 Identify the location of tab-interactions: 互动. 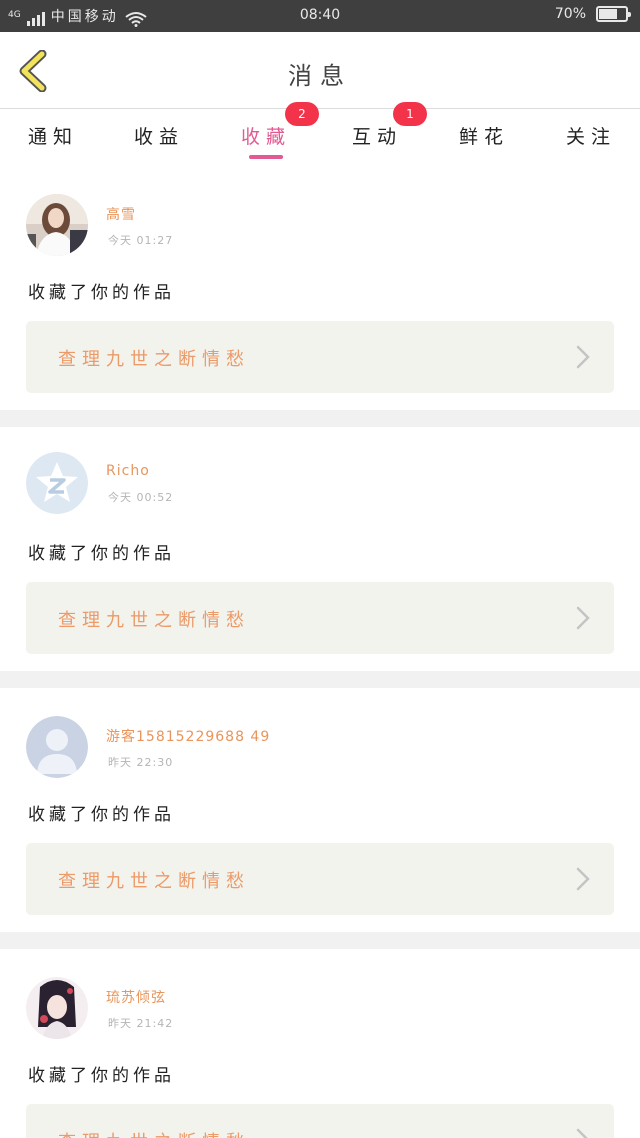
(377, 135).